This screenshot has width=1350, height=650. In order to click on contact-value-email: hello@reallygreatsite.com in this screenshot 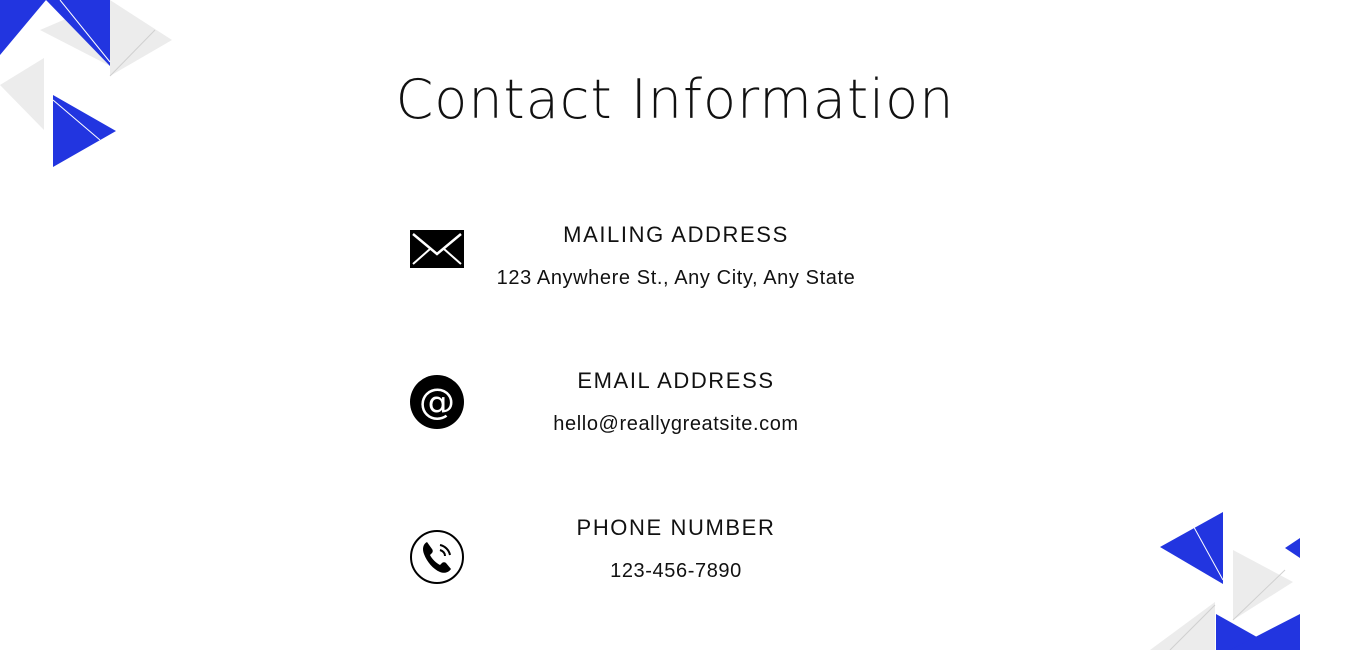, I will do `click(676, 424)`.